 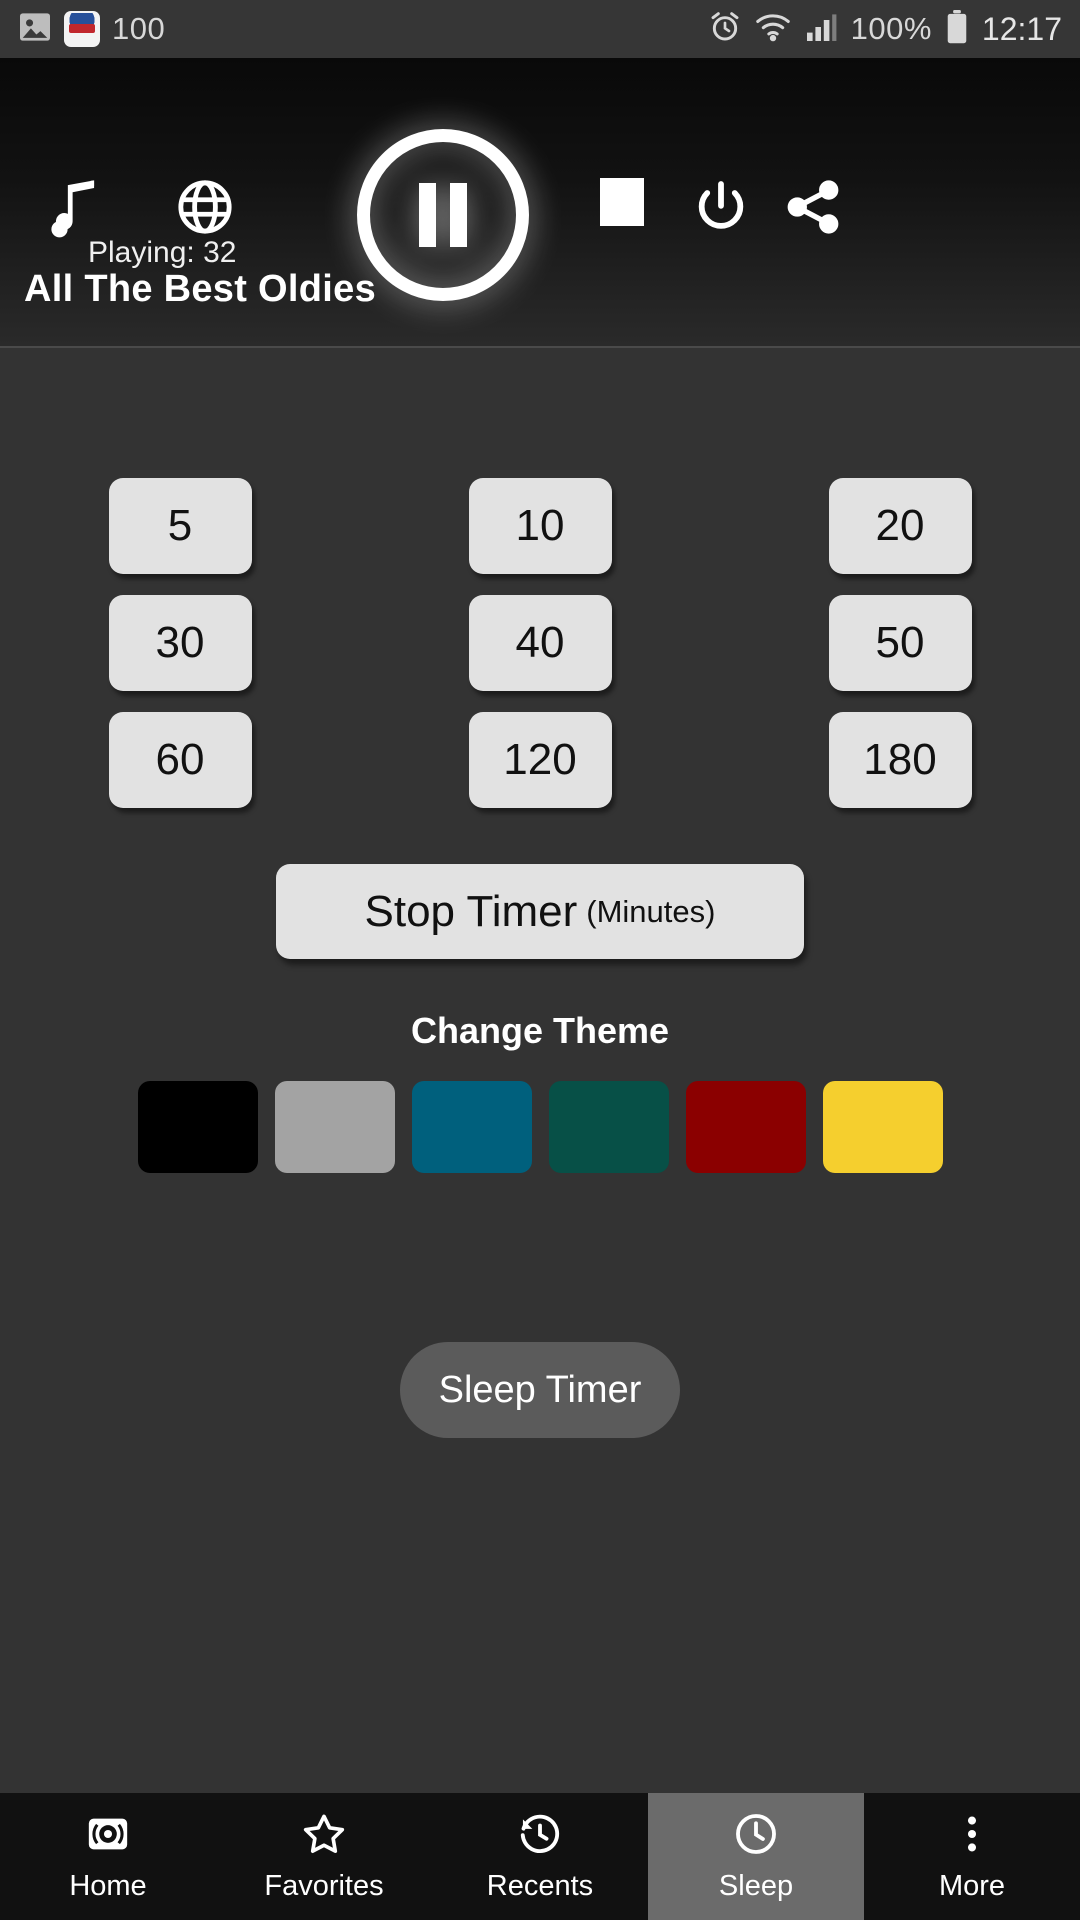 What do you see at coordinates (540, 760) in the screenshot?
I see `timer-option-button: 120` at bounding box center [540, 760].